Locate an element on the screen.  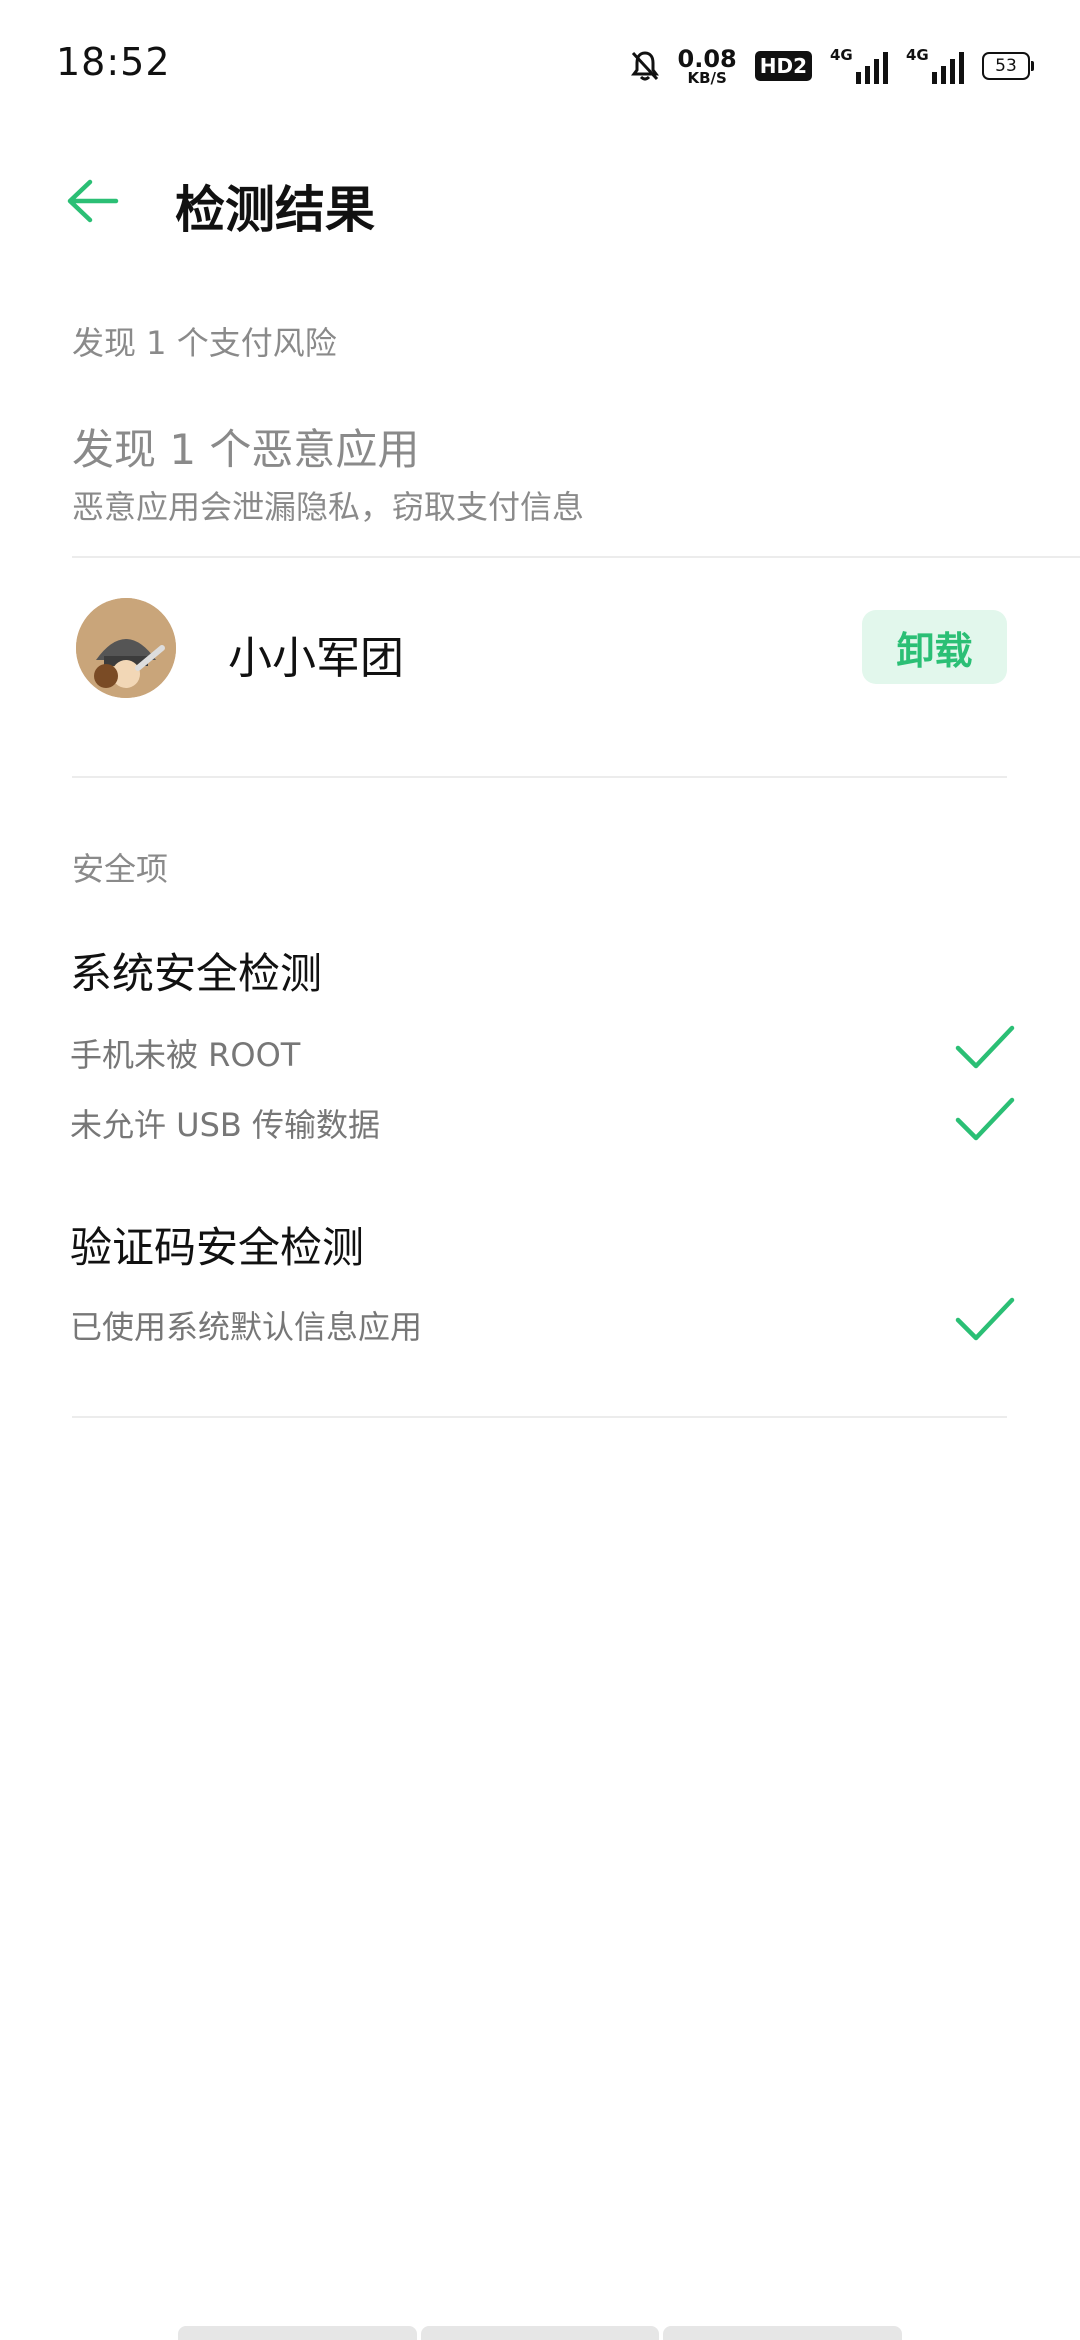
battery-level: 53 is located at coordinates (1006, 66).